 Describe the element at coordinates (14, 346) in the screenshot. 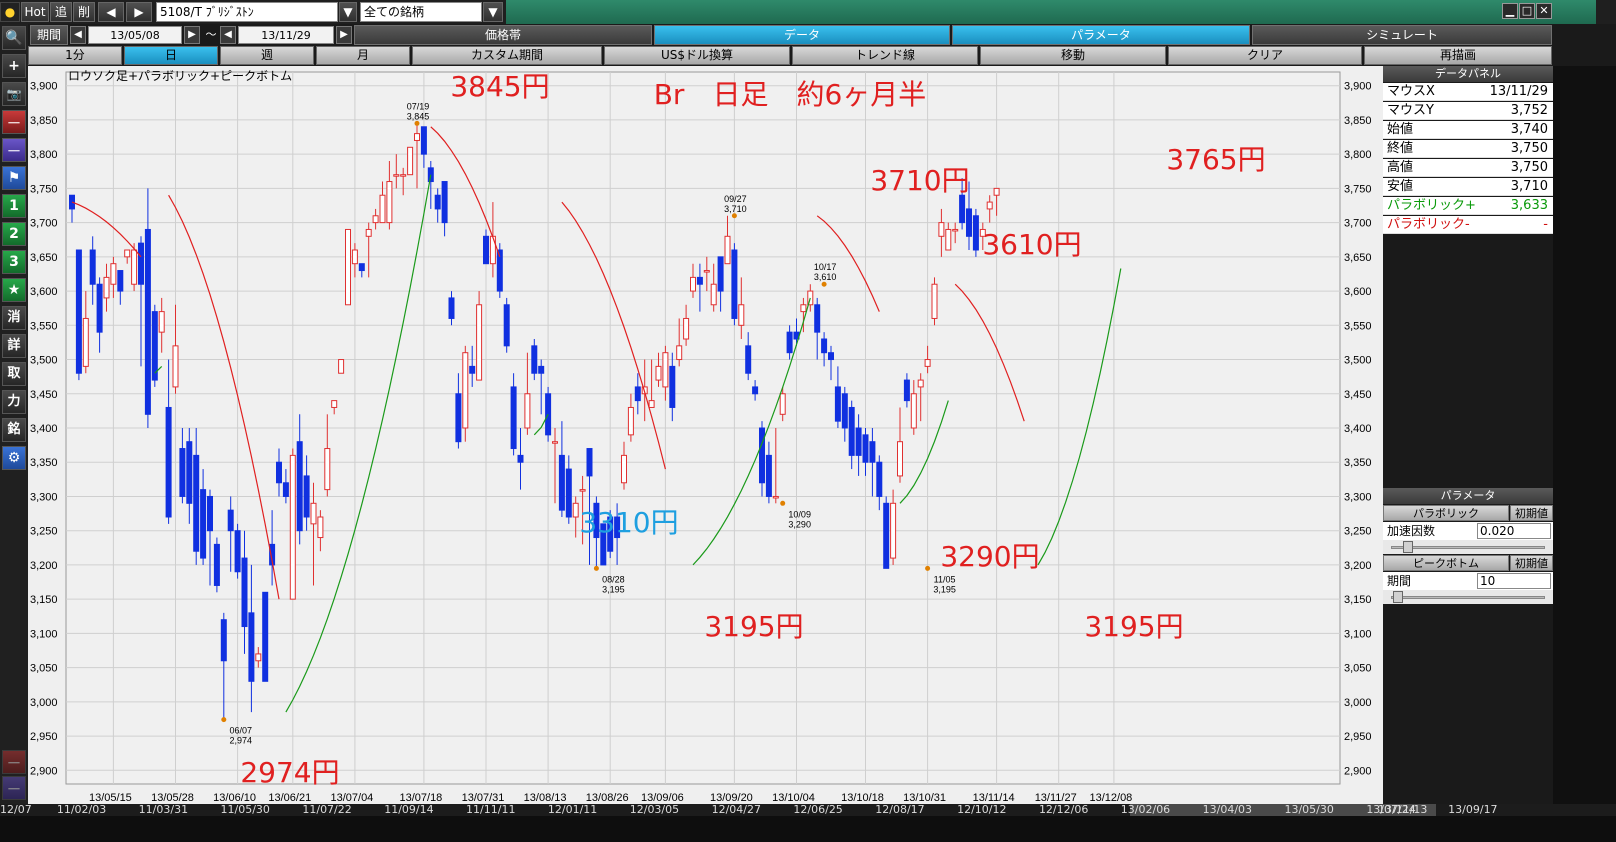

I see `detail-button: 詳` at that location.